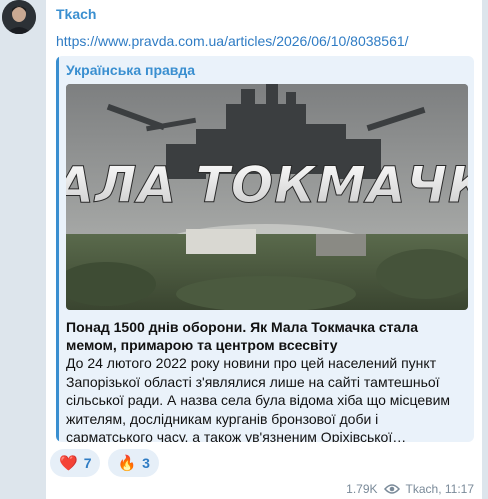  I want to click on message-meta: 1.79K Tkach, 11:17, so click(410, 489).